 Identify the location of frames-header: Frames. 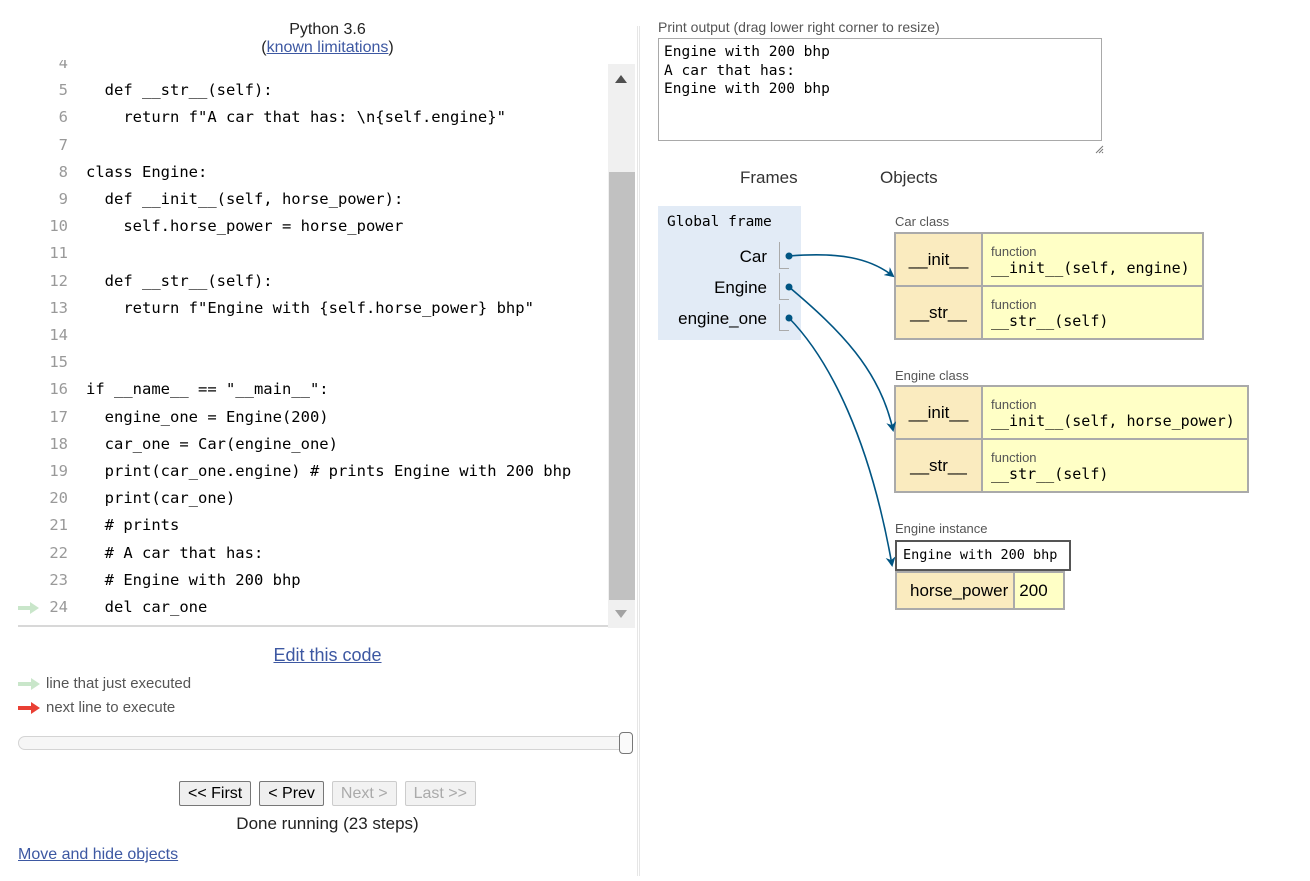
(769, 177).